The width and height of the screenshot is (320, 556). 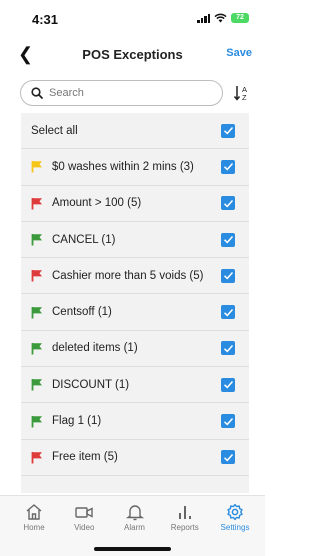 I want to click on tab-video: Video, so click(x=84, y=514).